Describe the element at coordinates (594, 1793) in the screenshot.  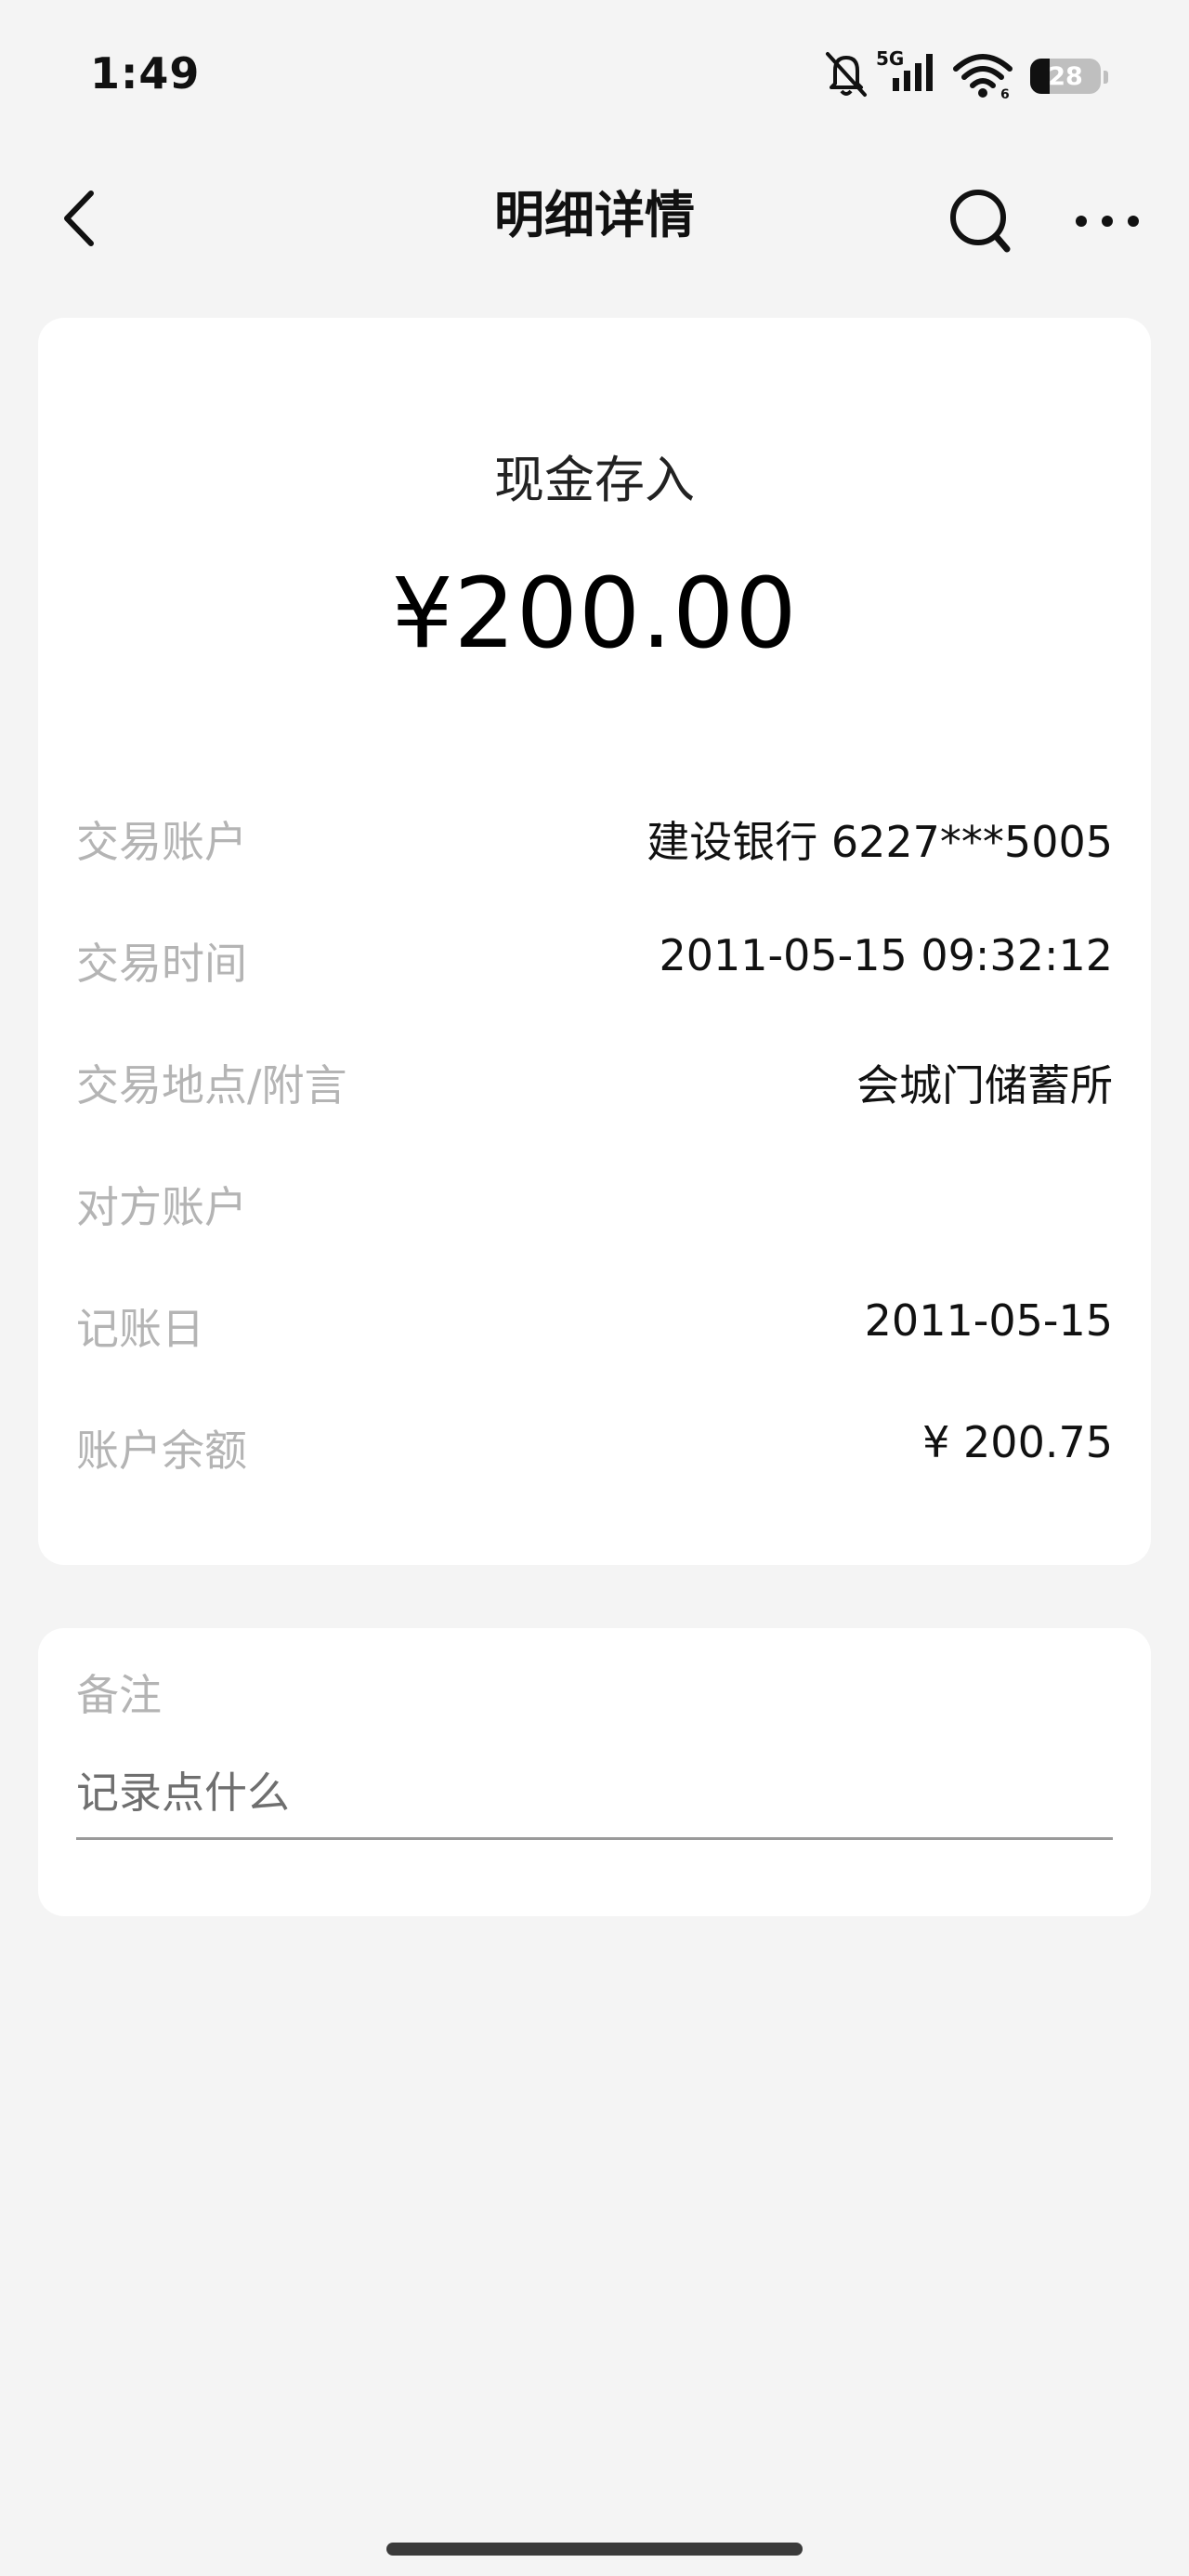
I see `note-input` at that location.